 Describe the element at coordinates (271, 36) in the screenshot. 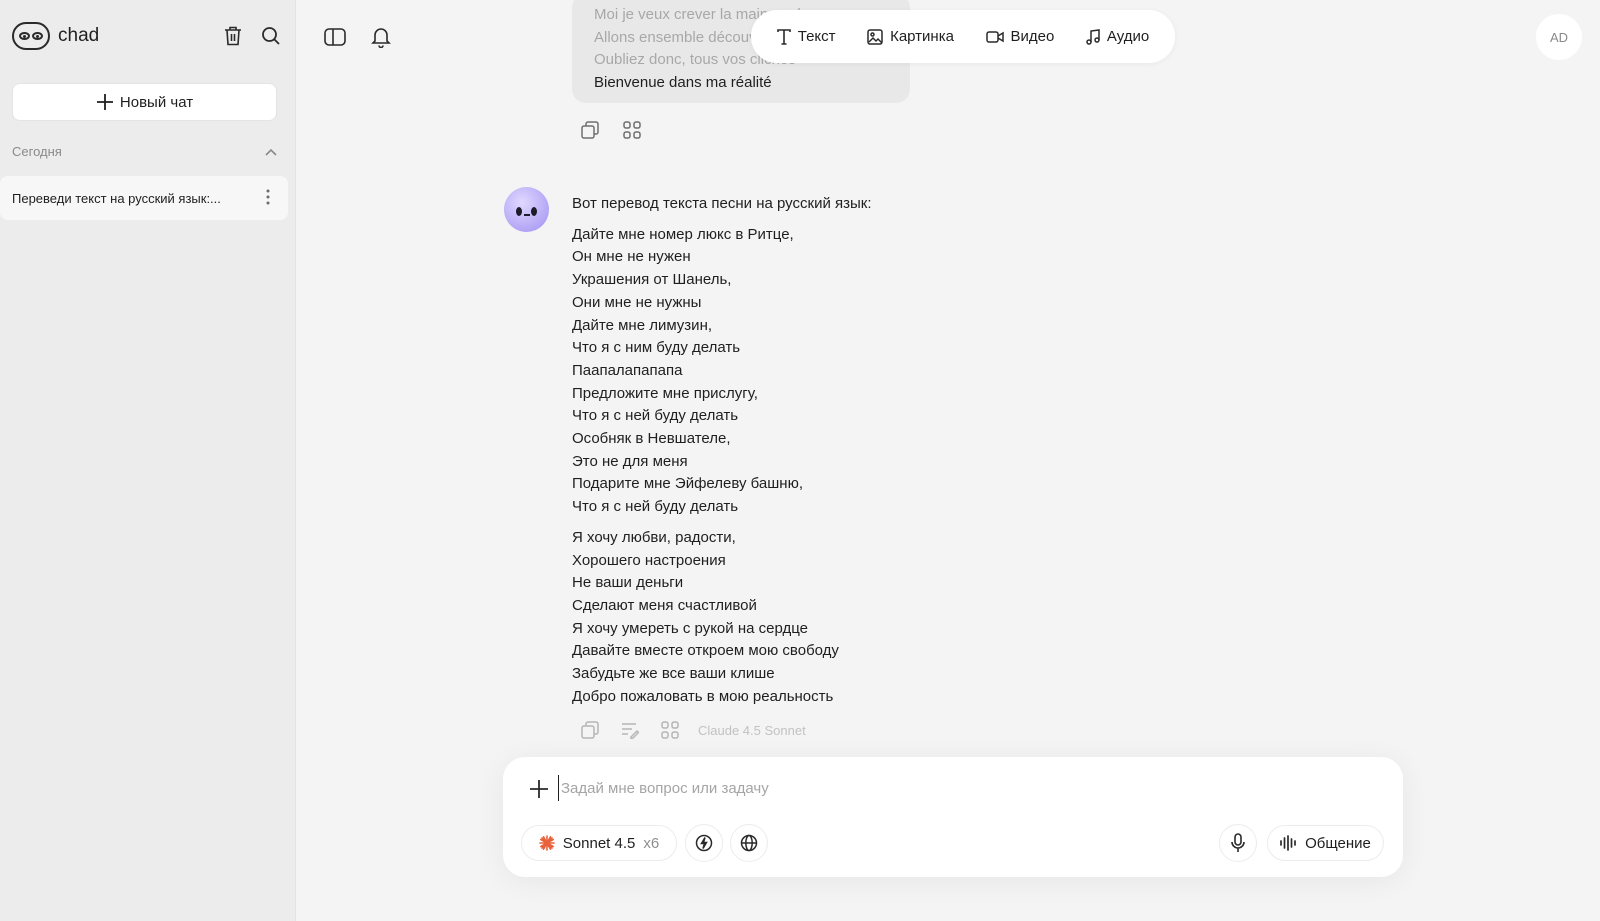

I see `search-icon` at that location.